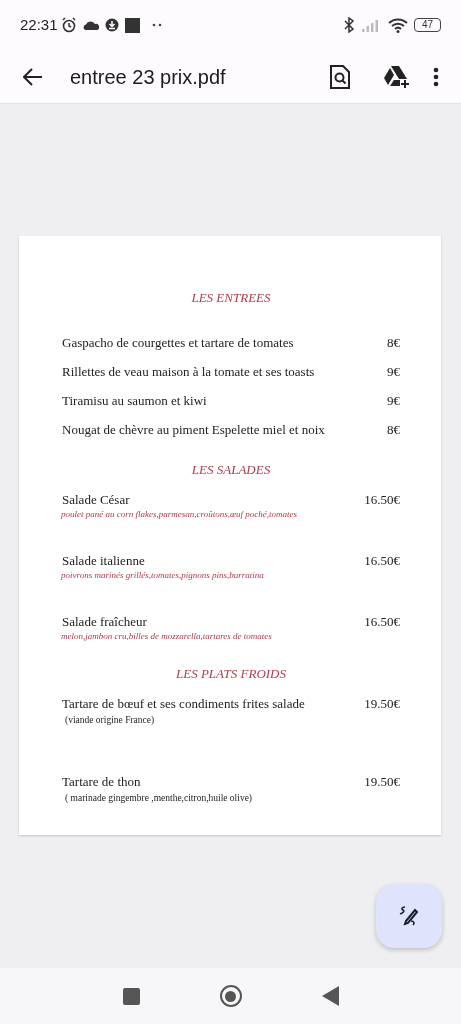  Describe the element at coordinates (68, 25) in the screenshot. I see `alarm-icon` at that location.